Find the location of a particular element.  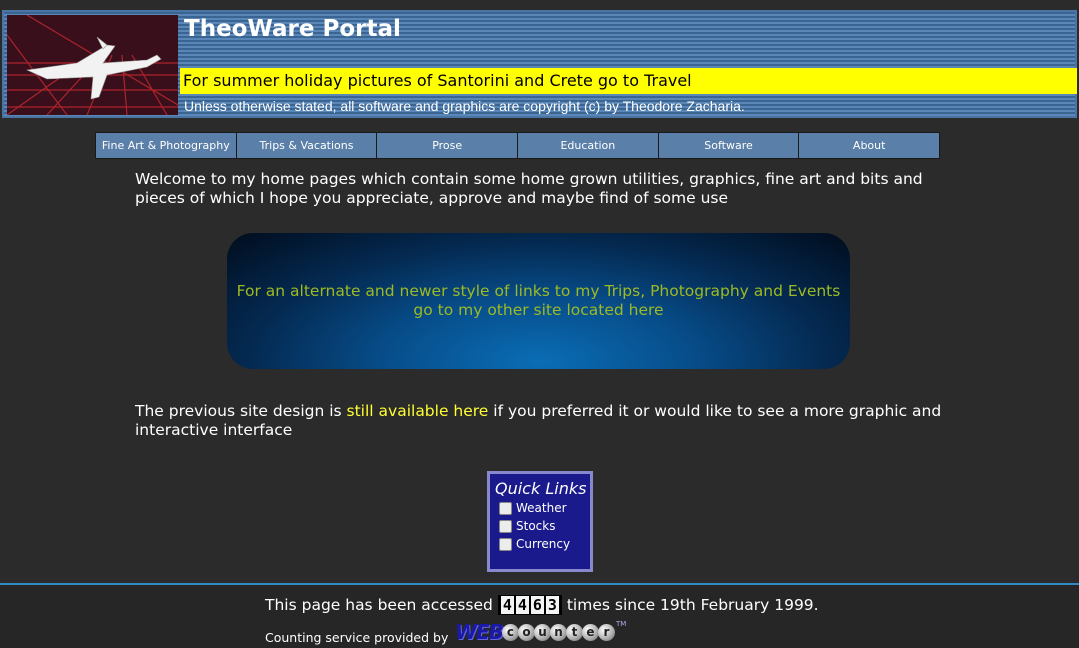

nav-education: Education is located at coordinates (588, 145).